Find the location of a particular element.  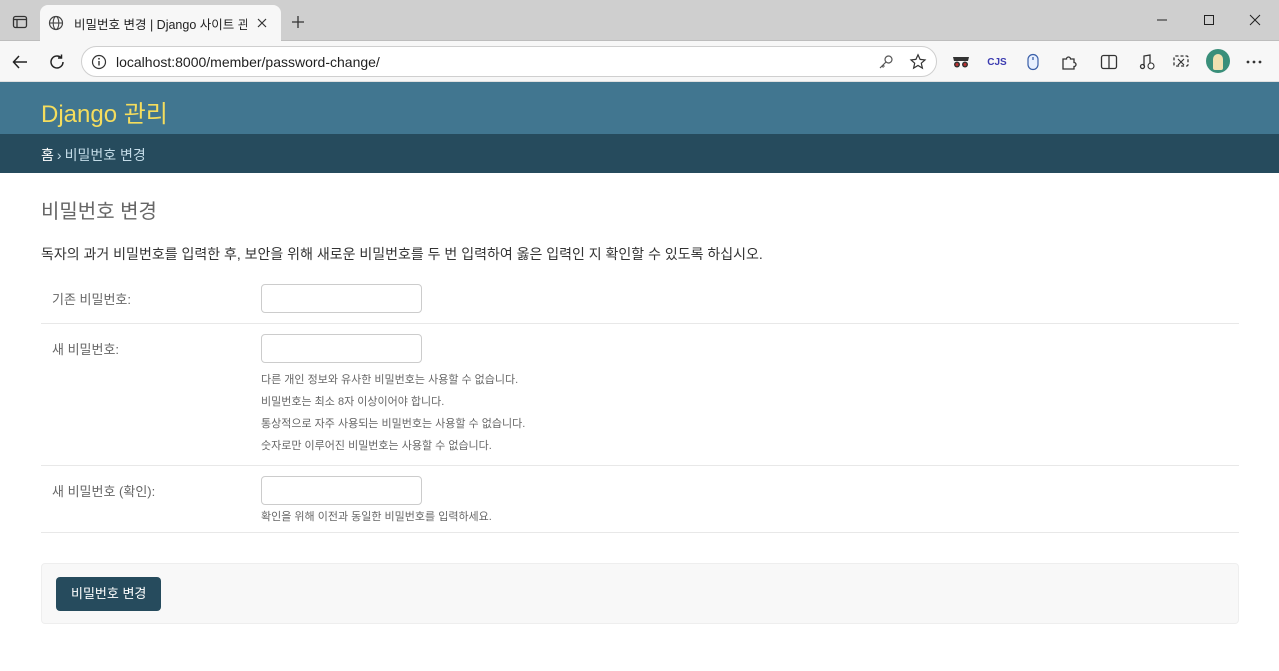

submit-row: 비밀번호 변경 is located at coordinates (640, 593).